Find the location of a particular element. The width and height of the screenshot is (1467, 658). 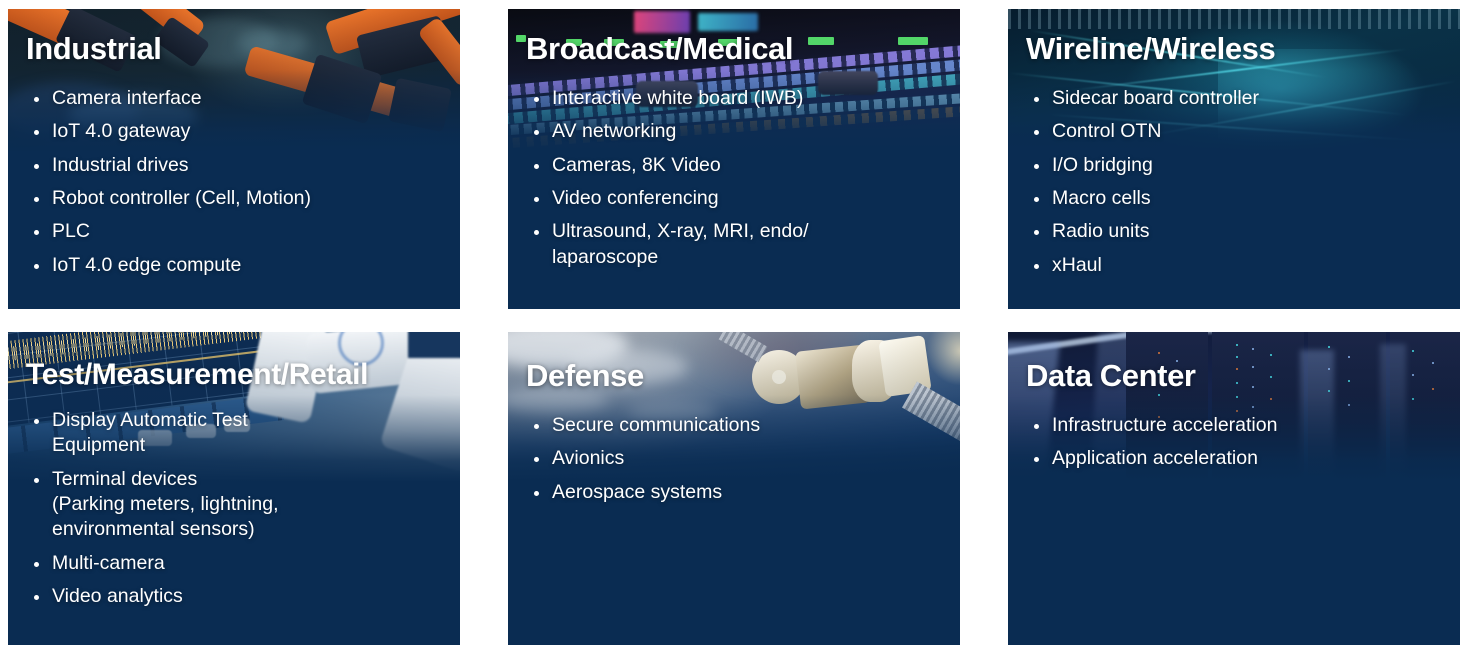

list-item: IoT 4.0 gateway is located at coordinates (234, 131).